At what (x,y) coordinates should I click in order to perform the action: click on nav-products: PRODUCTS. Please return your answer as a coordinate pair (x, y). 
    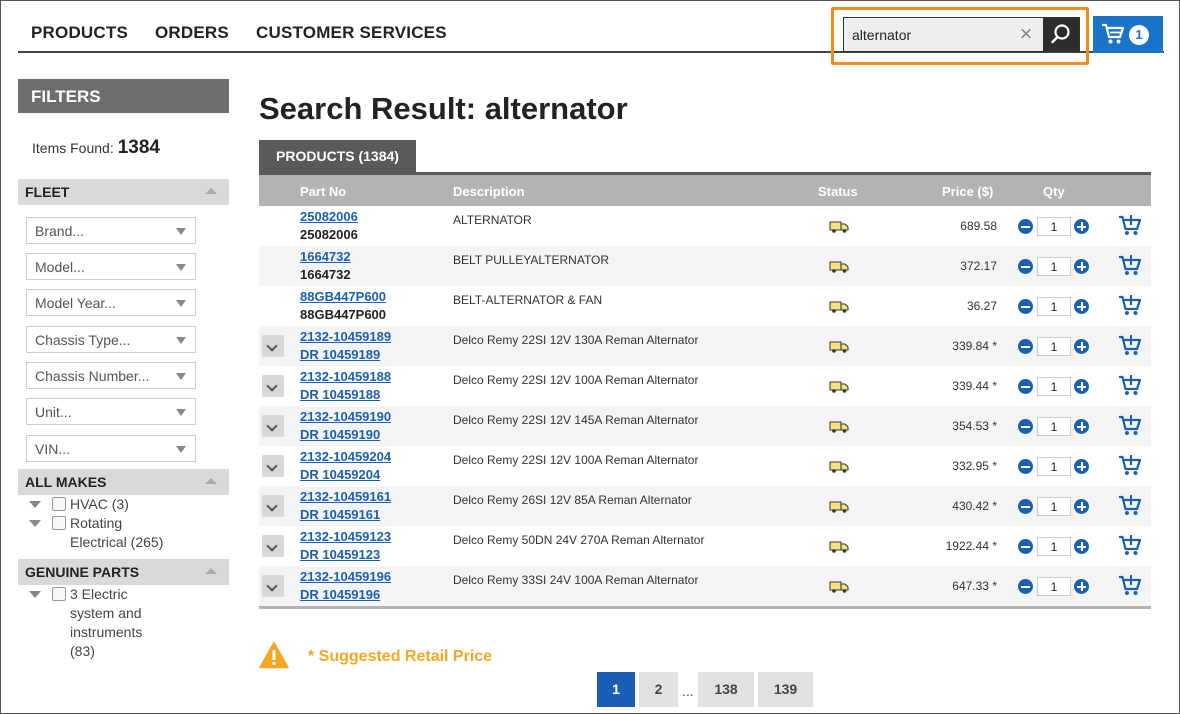
    Looking at the image, I should click on (79, 33).